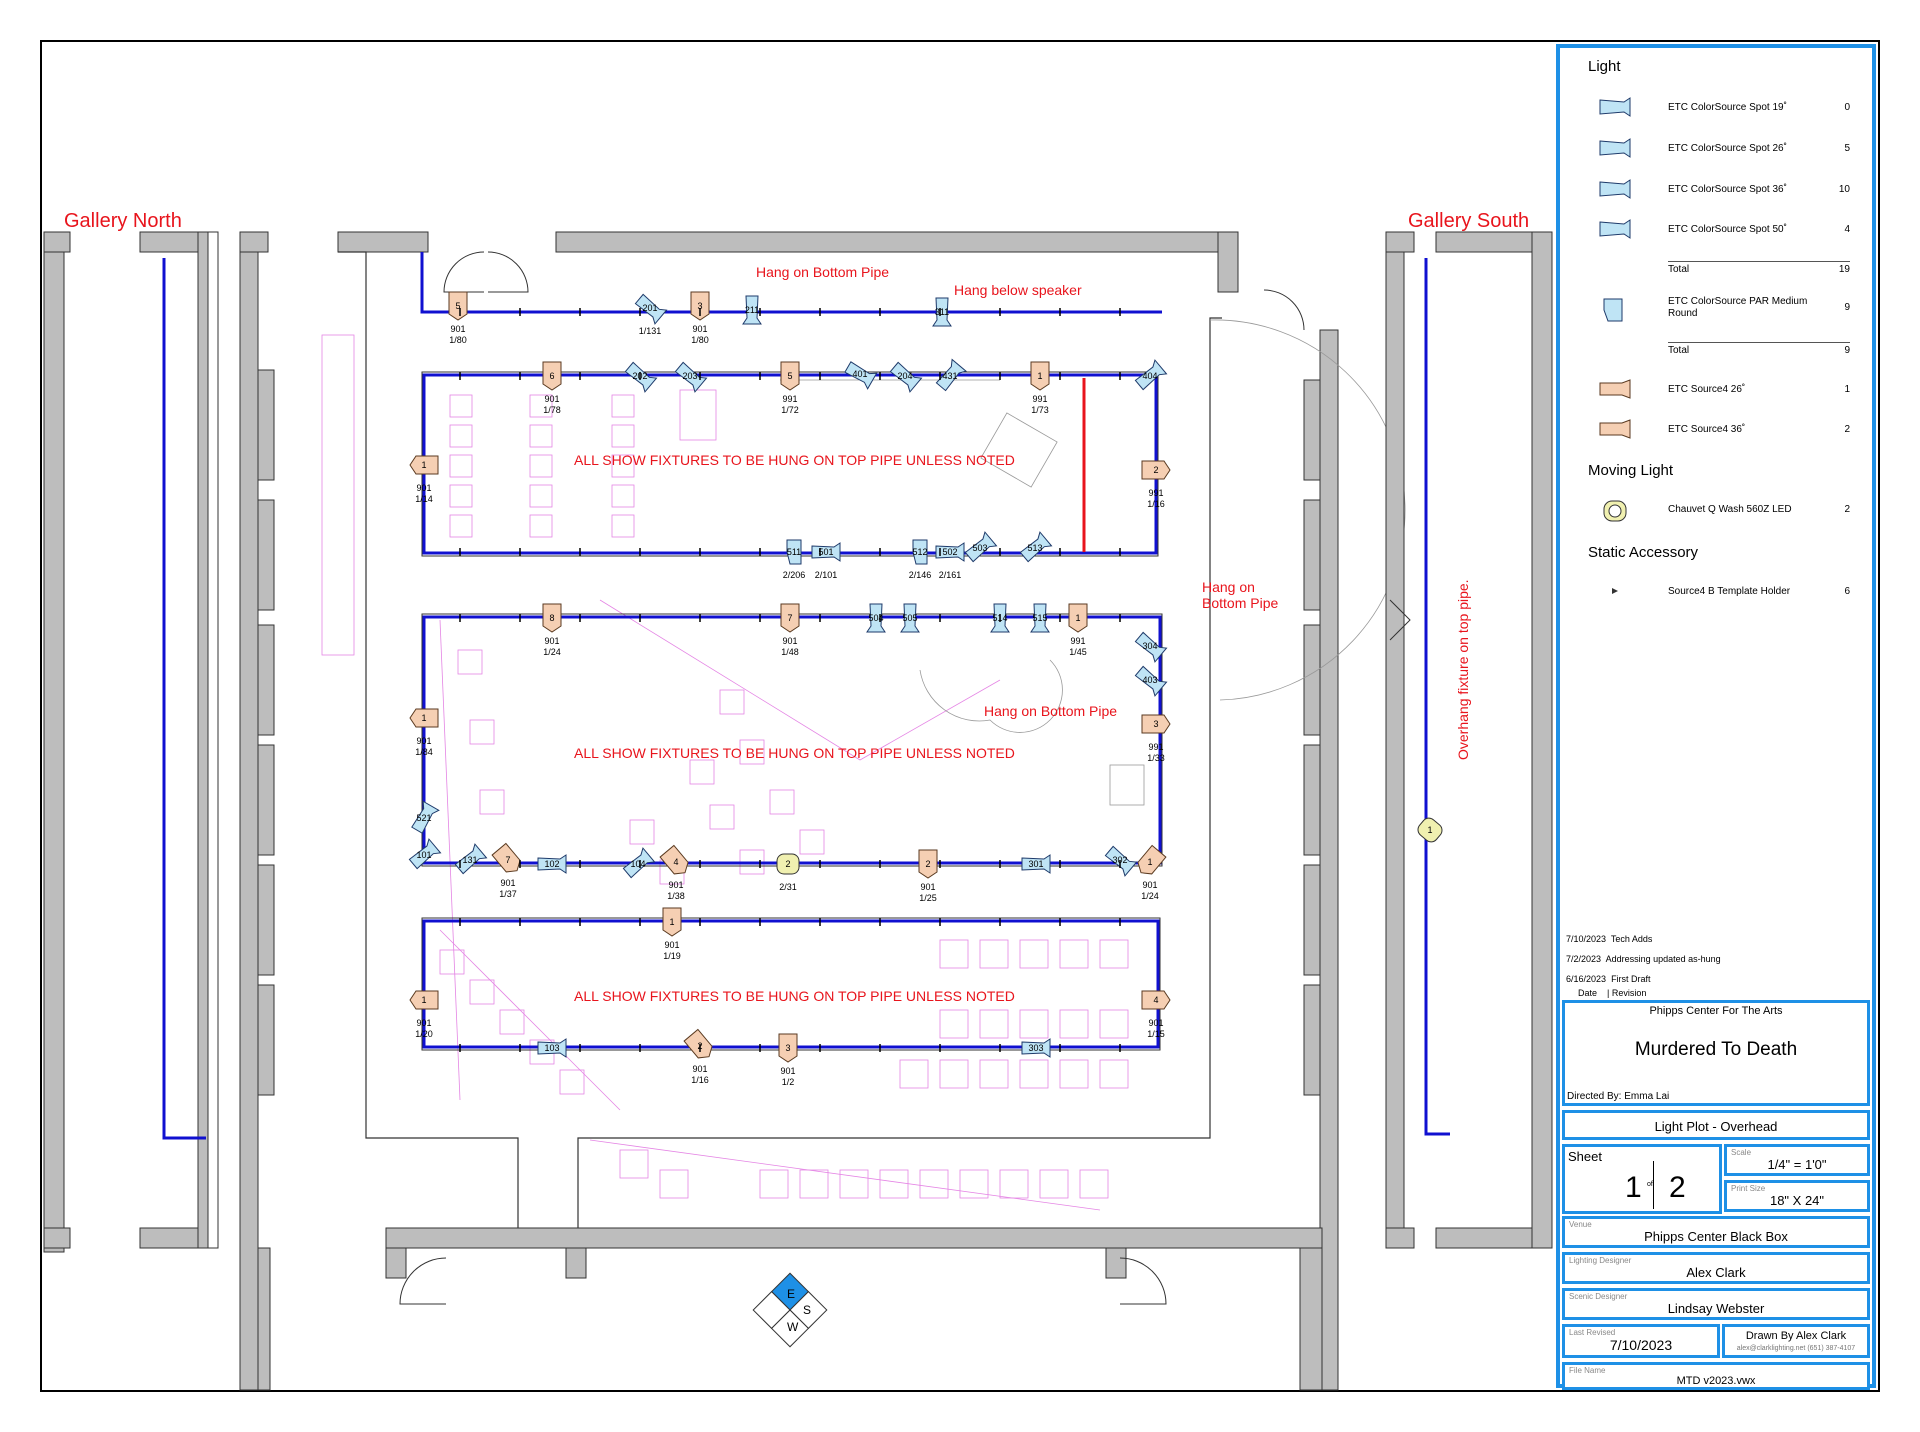 The width and height of the screenshot is (1920, 1432). What do you see at coordinates (424, 1034) in the screenshot?
I see `fixture-address: 1/20` at bounding box center [424, 1034].